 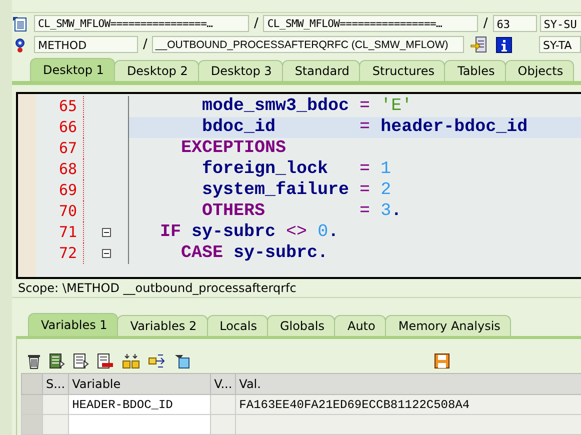 What do you see at coordinates (60, 190) in the screenshot?
I see `line-number: 69` at bounding box center [60, 190].